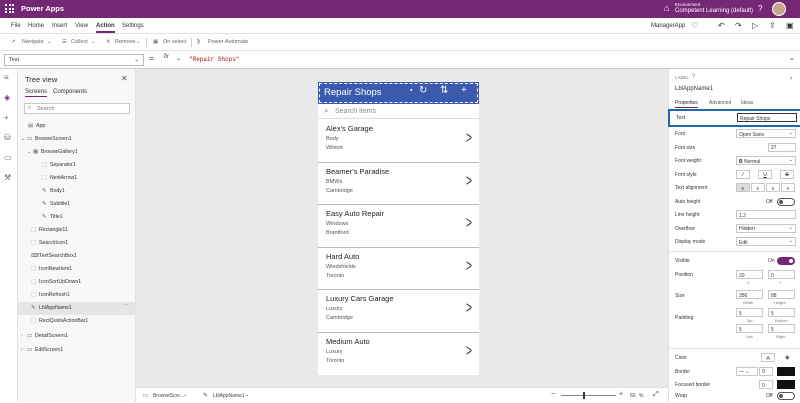 The height and width of the screenshot is (403, 800). Describe the element at coordinates (779, 9) in the screenshot. I see `avatar` at that location.